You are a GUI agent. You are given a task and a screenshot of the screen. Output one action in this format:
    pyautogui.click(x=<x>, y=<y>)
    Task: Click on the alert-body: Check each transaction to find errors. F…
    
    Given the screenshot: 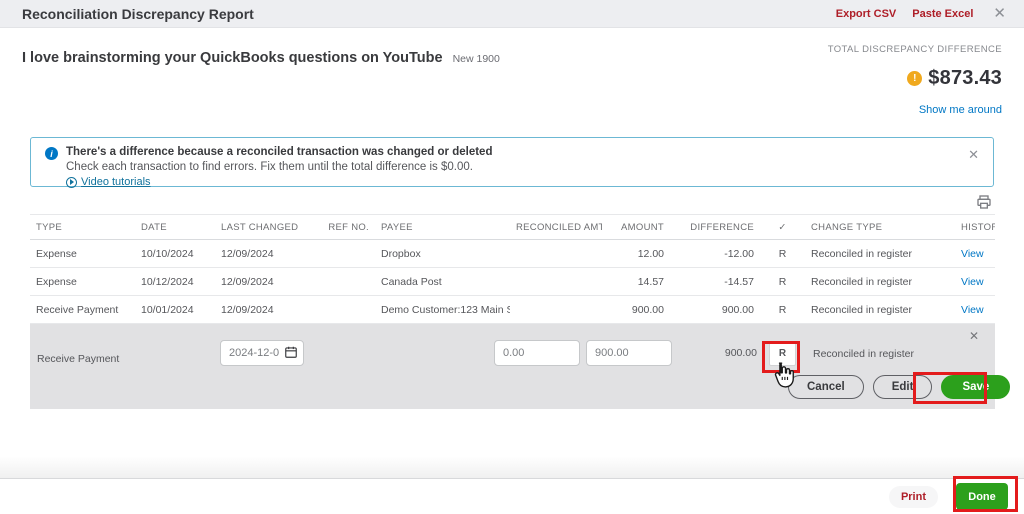 What is the action you would take?
    pyautogui.click(x=269, y=167)
    